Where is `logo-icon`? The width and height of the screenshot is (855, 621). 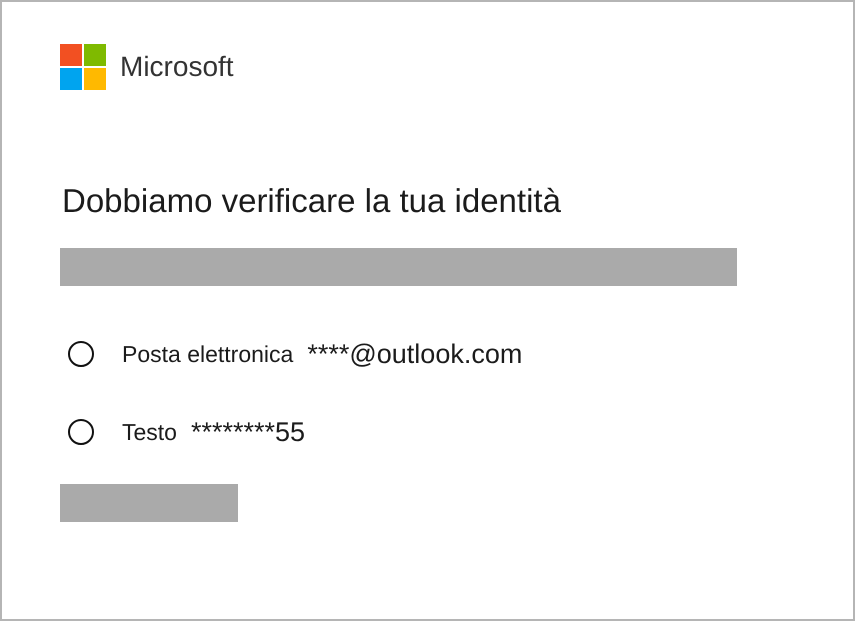 logo-icon is located at coordinates (83, 67).